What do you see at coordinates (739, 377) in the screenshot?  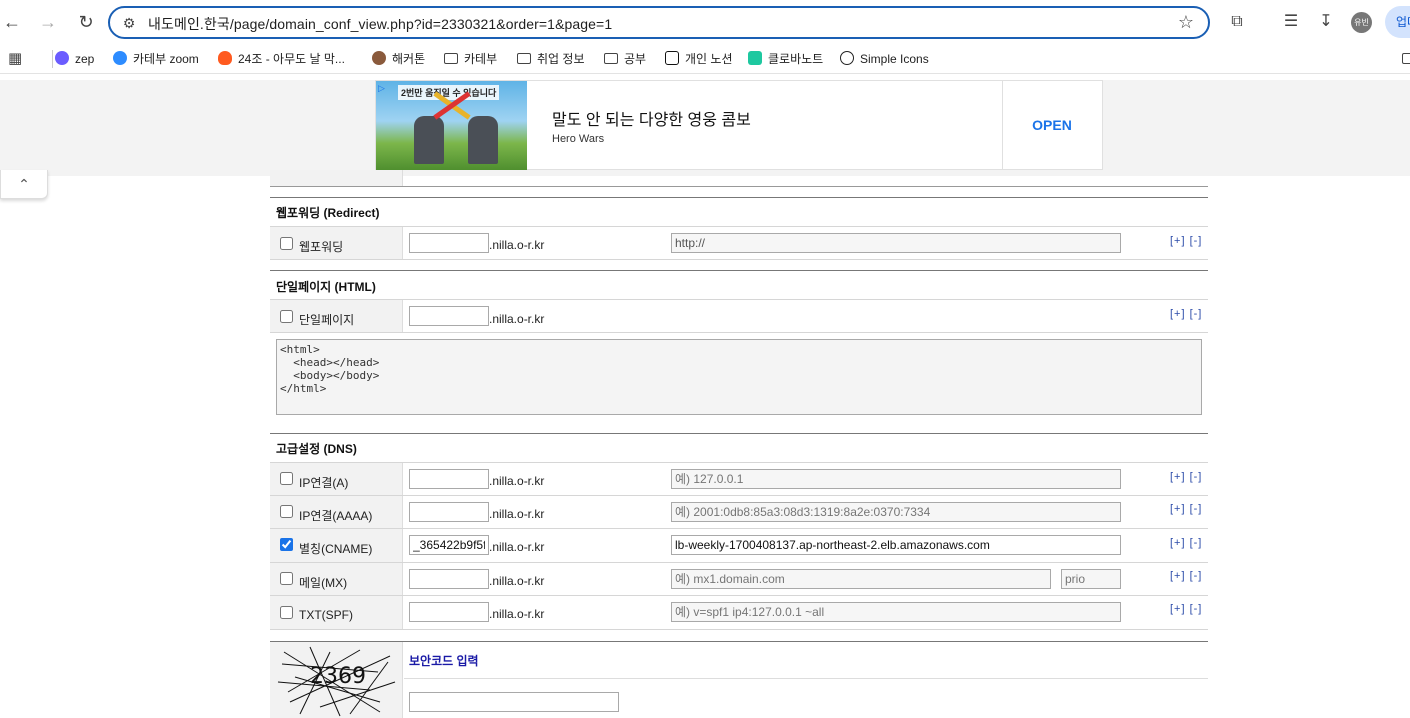 I see `html-code-textarea` at bounding box center [739, 377].